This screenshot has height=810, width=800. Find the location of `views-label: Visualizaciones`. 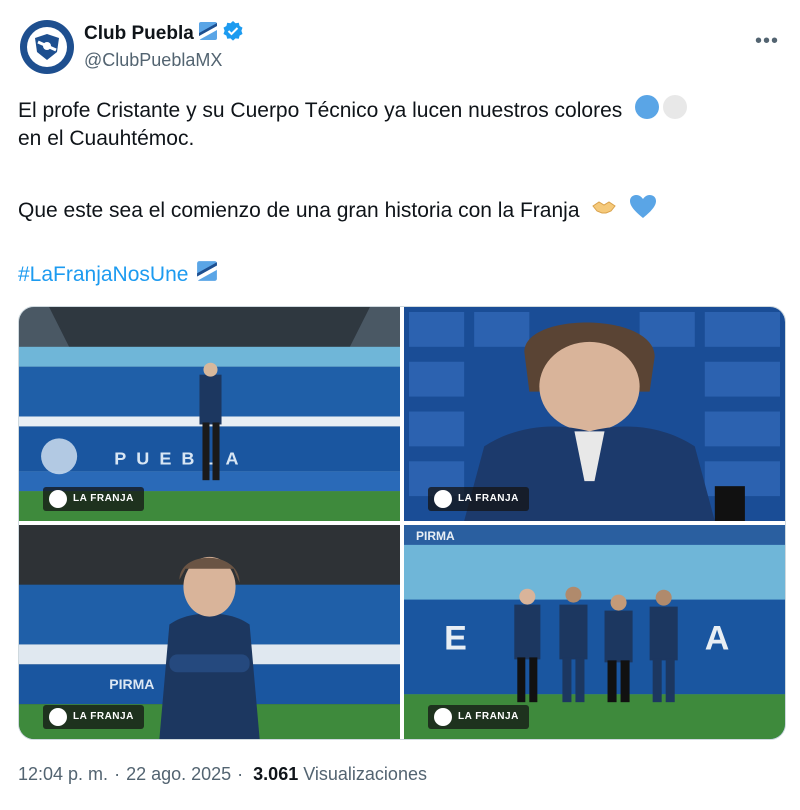

views-label: Visualizaciones is located at coordinates (365, 774).